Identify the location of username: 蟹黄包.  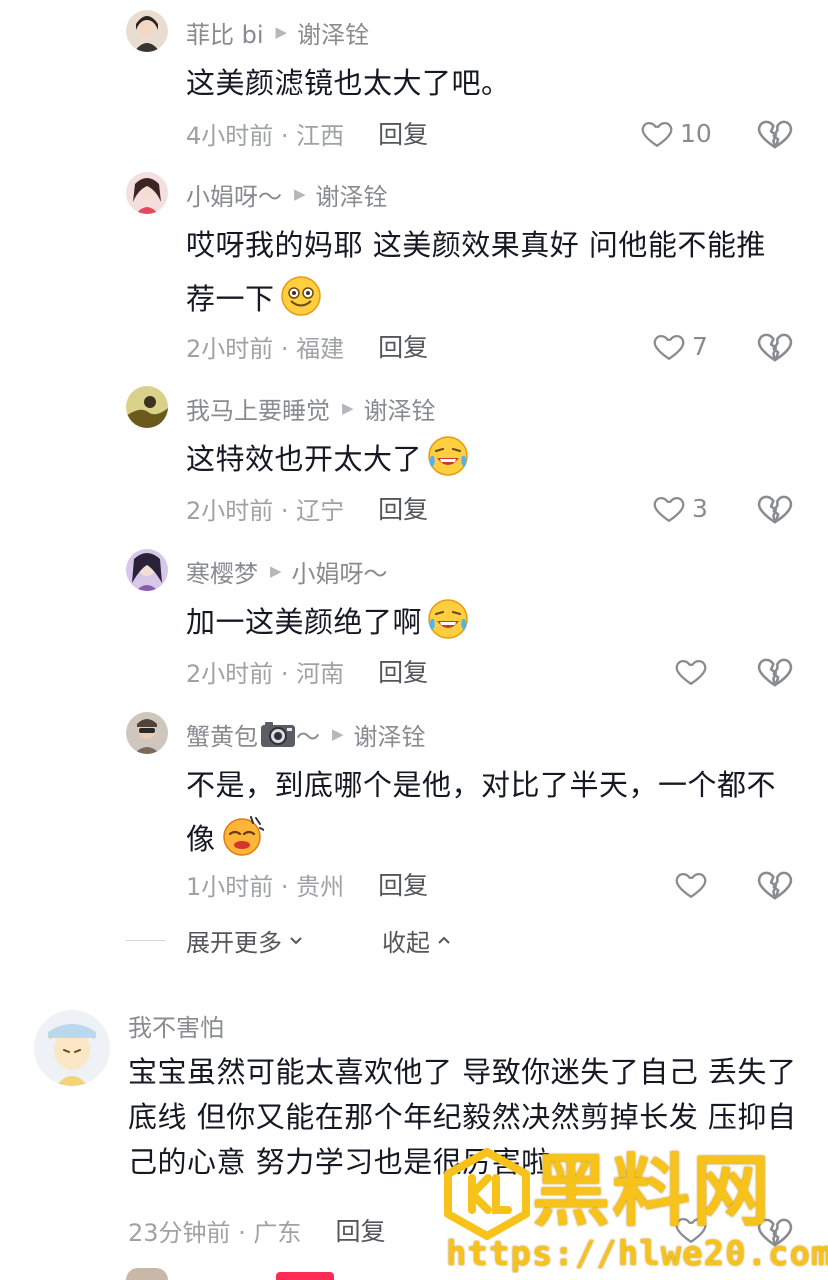
(222, 734).